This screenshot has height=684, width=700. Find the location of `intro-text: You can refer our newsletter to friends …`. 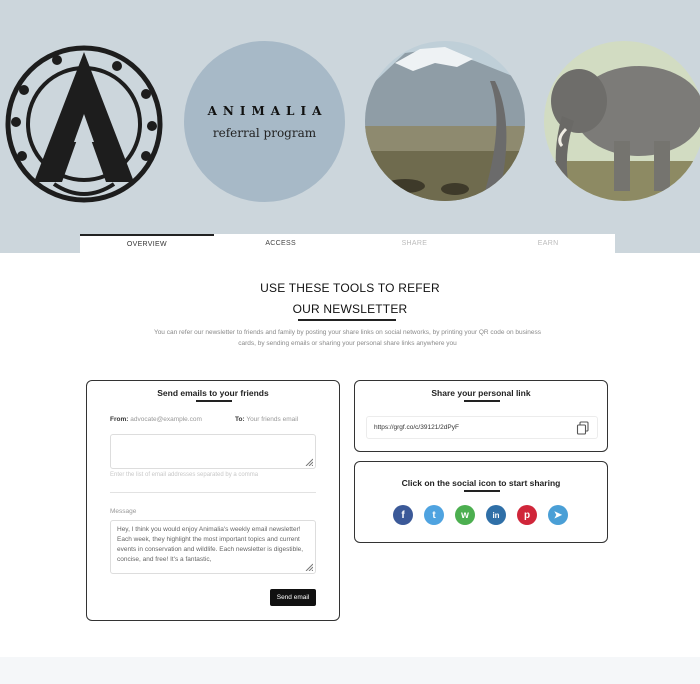

intro-text: You can refer our newsletter to friends … is located at coordinates (347, 338).